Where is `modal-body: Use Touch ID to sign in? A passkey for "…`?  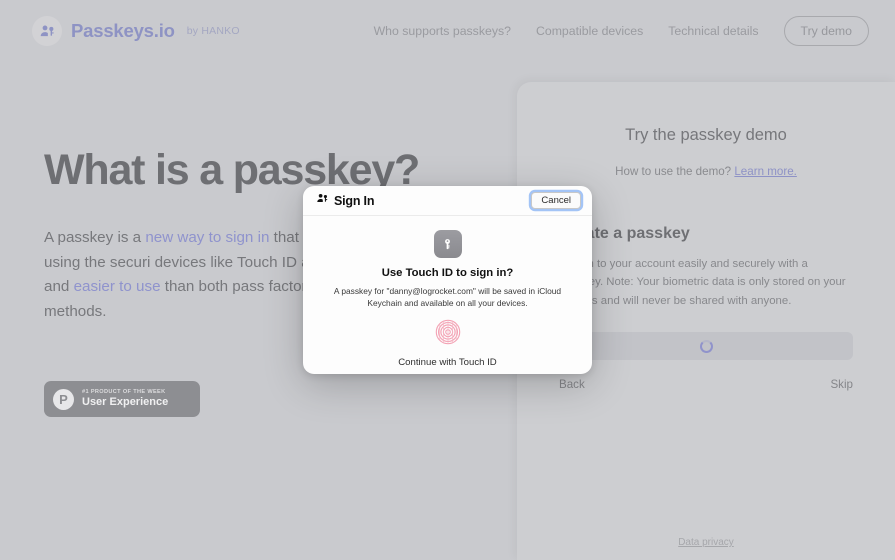
modal-body: Use Touch ID to sign in? A passkey for "… is located at coordinates (447, 292).